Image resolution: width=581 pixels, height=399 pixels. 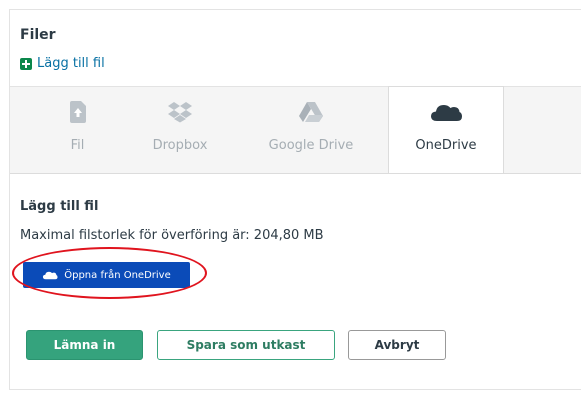 What do you see at coordinates (311, 130) in the screenshot?
I see `tab-google-drive: Google Drive` at bounding box center [311, 130].